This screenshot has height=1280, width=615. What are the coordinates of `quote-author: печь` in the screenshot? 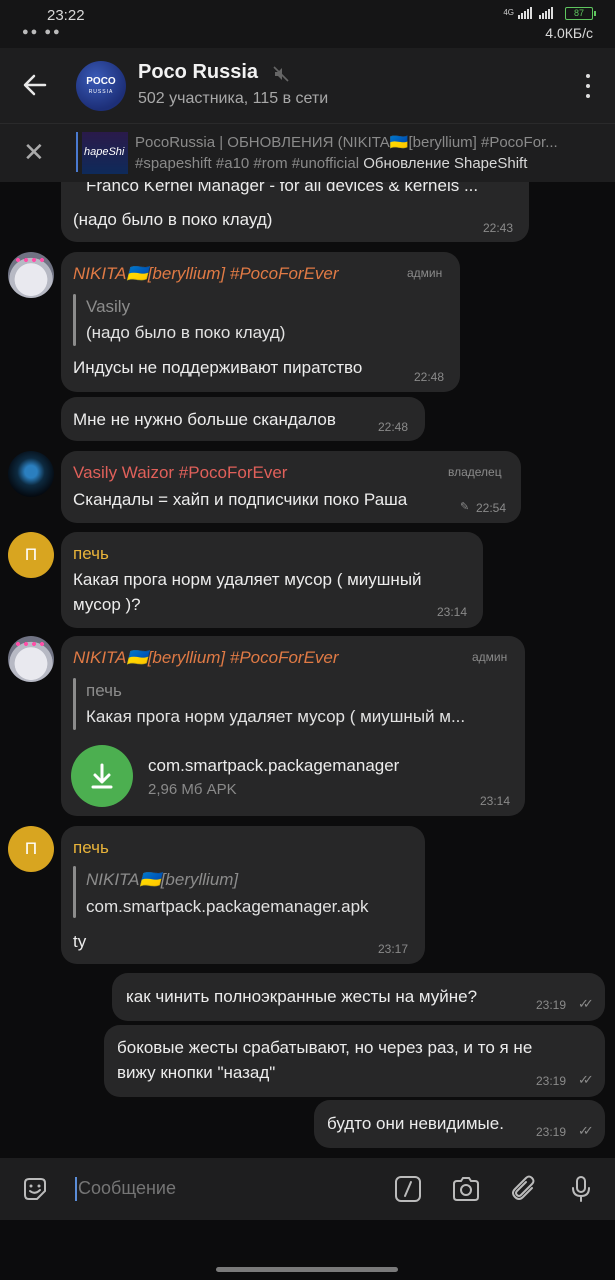 It's located at (104, 690).